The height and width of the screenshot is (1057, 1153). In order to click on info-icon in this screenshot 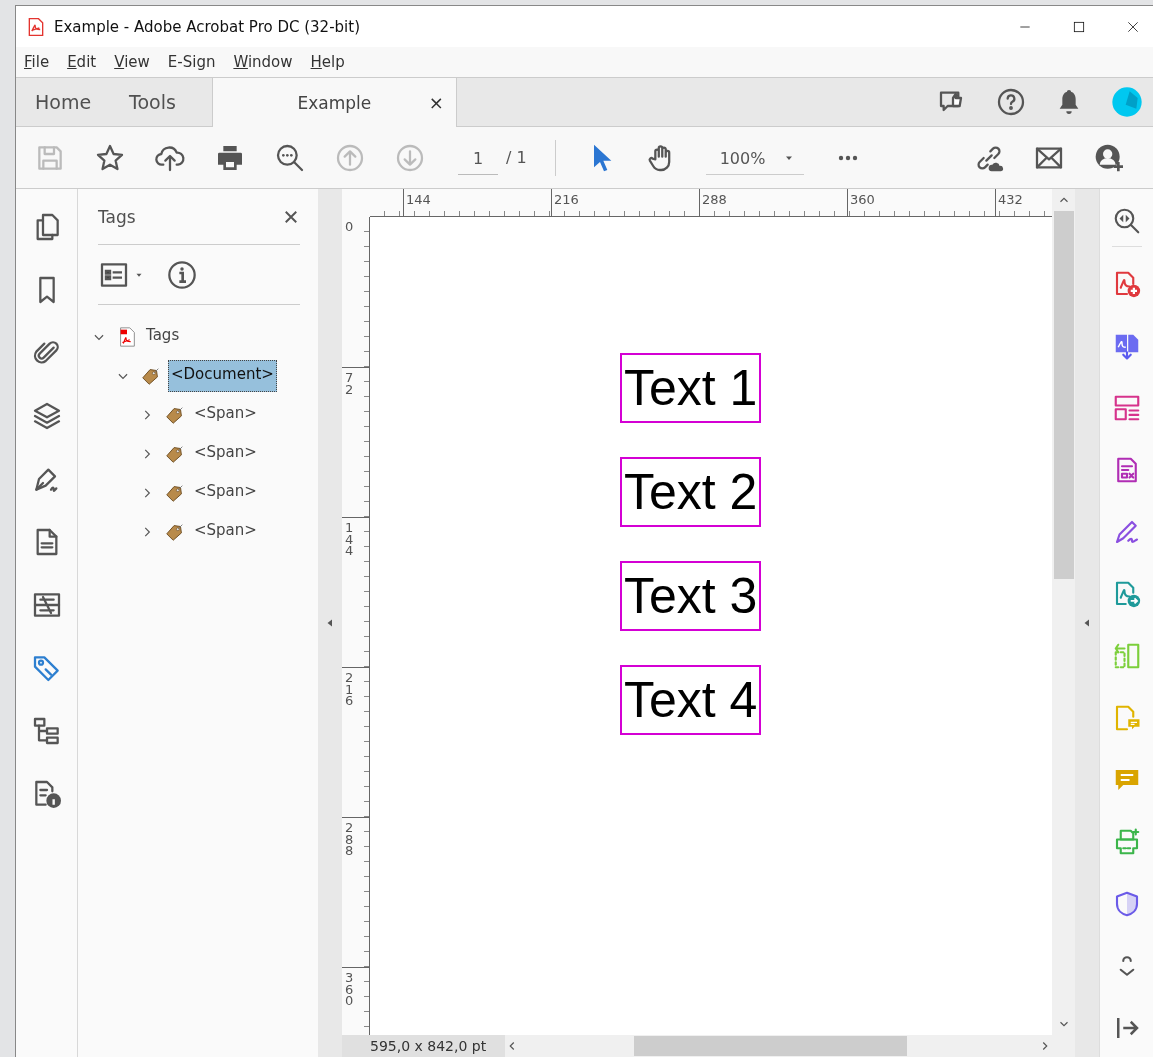, I will do `click(182, 274)`.